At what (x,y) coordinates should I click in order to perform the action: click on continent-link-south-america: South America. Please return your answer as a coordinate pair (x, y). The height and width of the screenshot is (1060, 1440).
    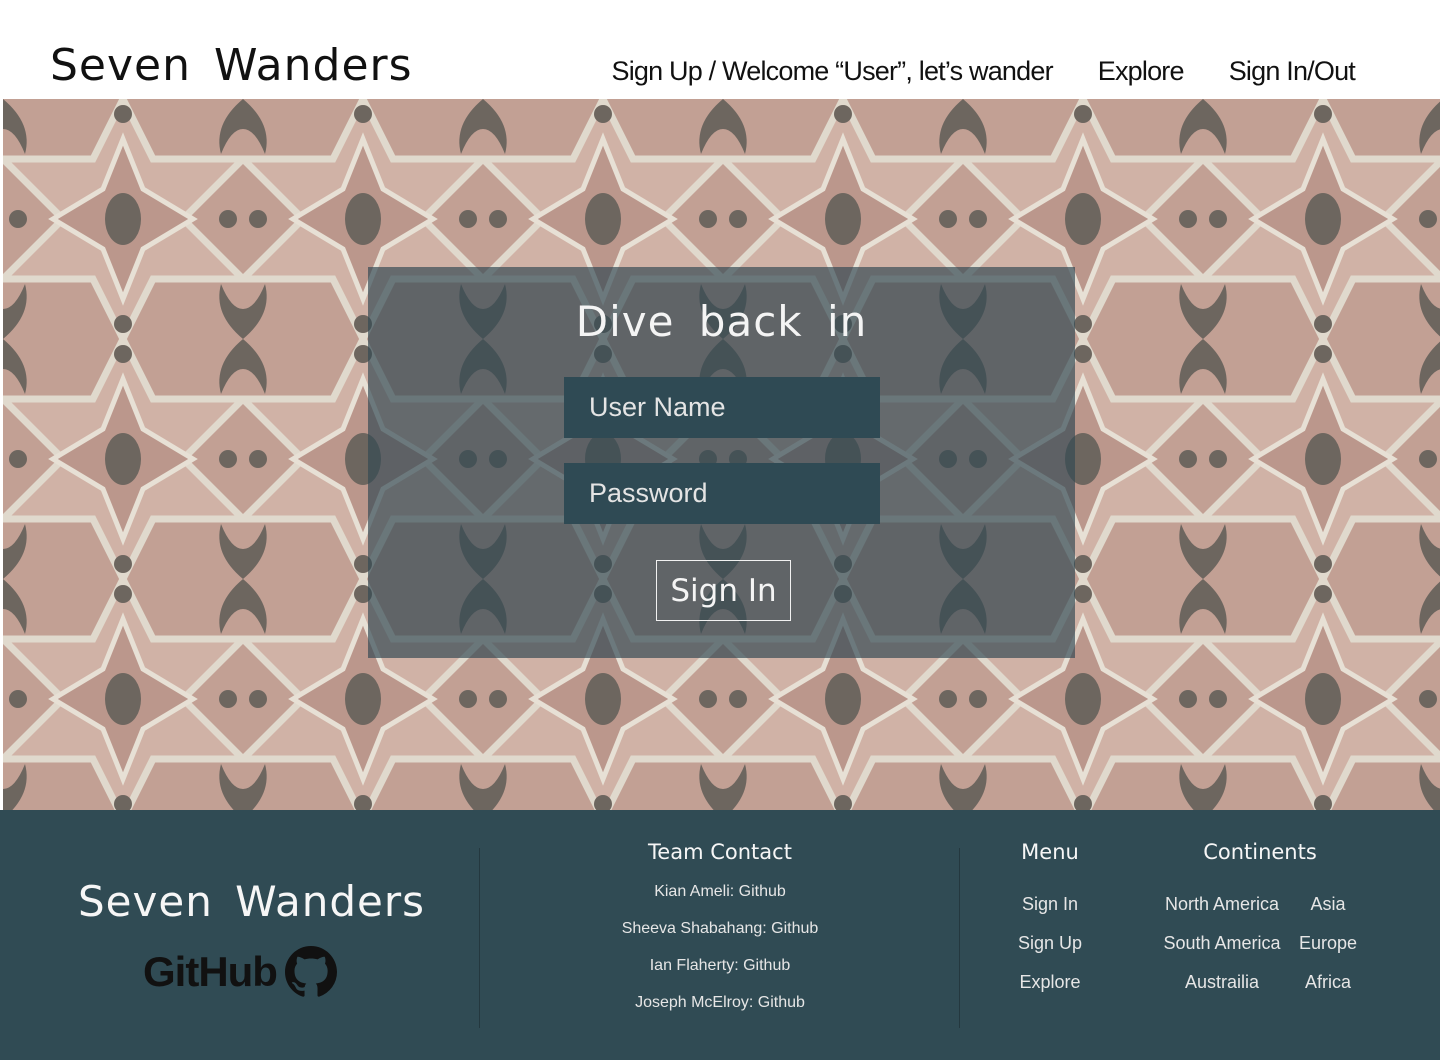
    Looking at the image, I should click on (1222, 943).